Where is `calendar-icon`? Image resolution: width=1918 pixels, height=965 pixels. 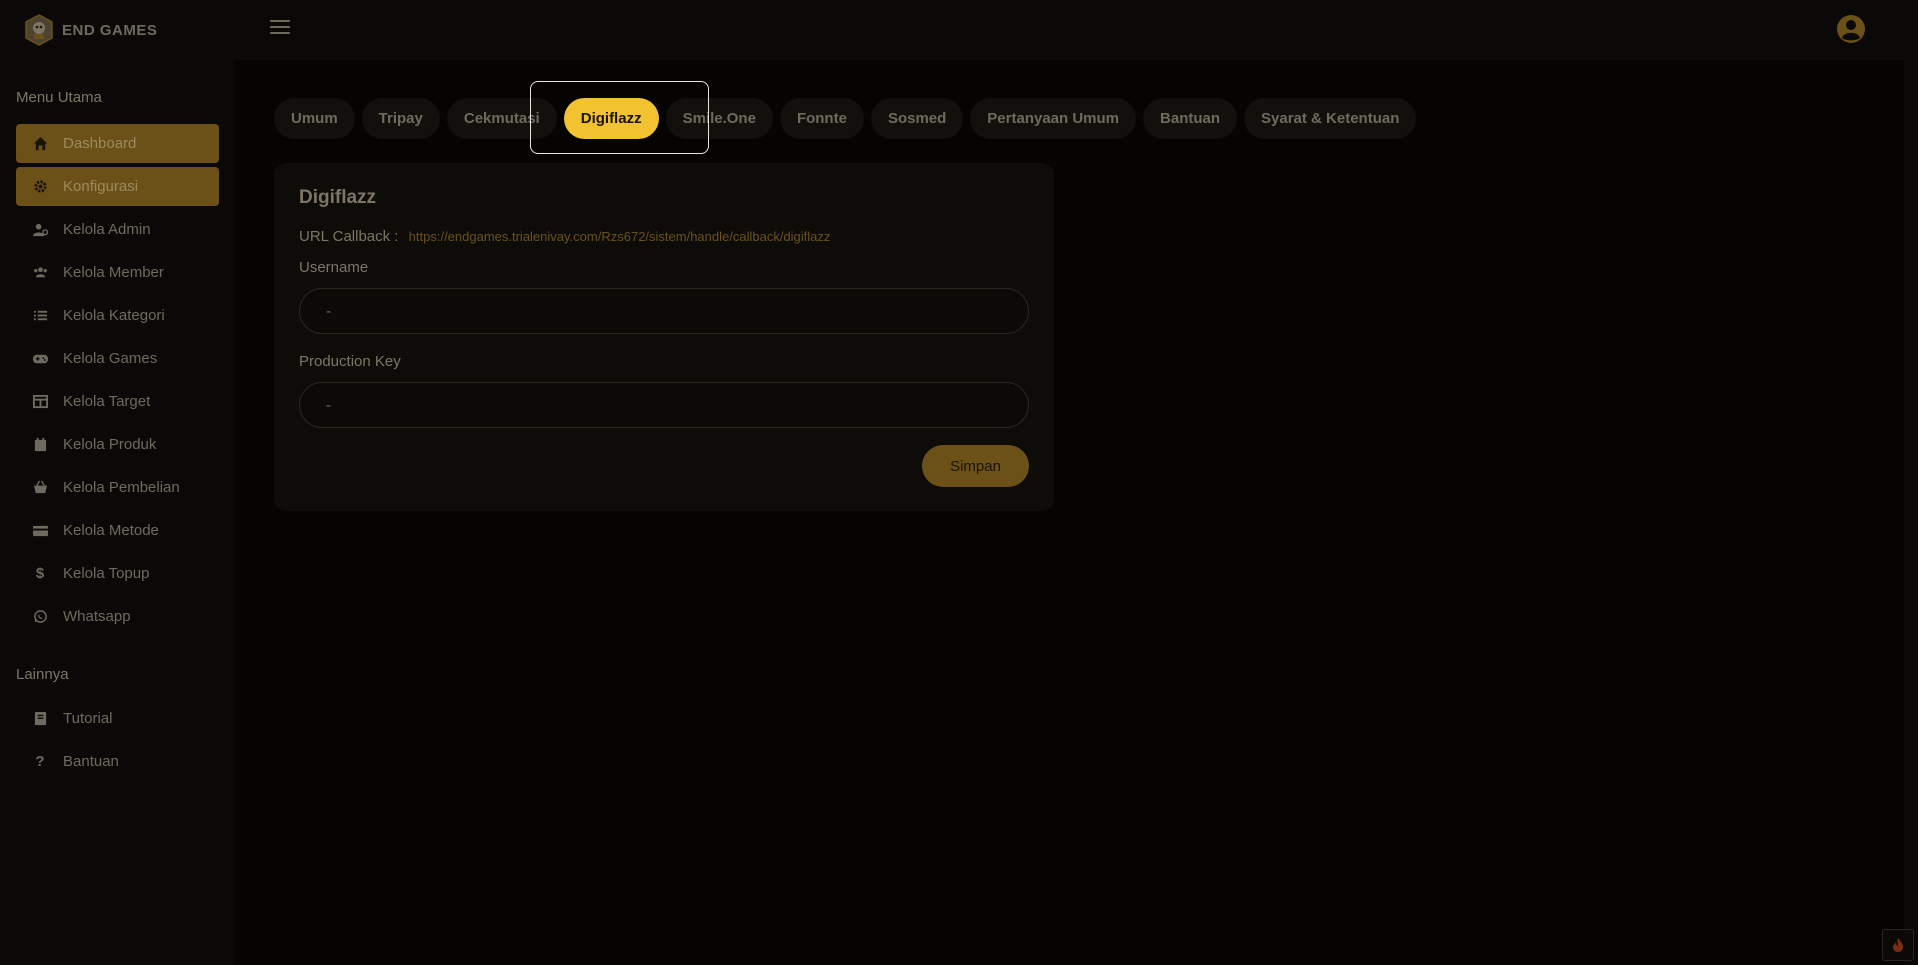
calendar-icon is located at coordinates (40, 445).